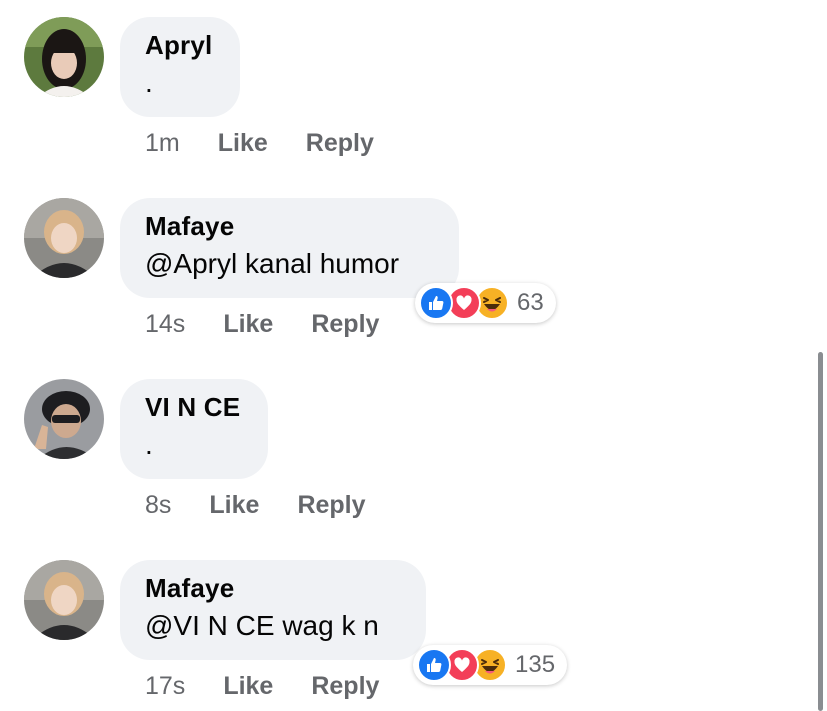 The height and width of the screenshot is (711, 827). What do you see at coordinates (262, 625) in the screenshot?
I see `comment-text: @VI N CE wag k n` at bounding box center [262, 625].